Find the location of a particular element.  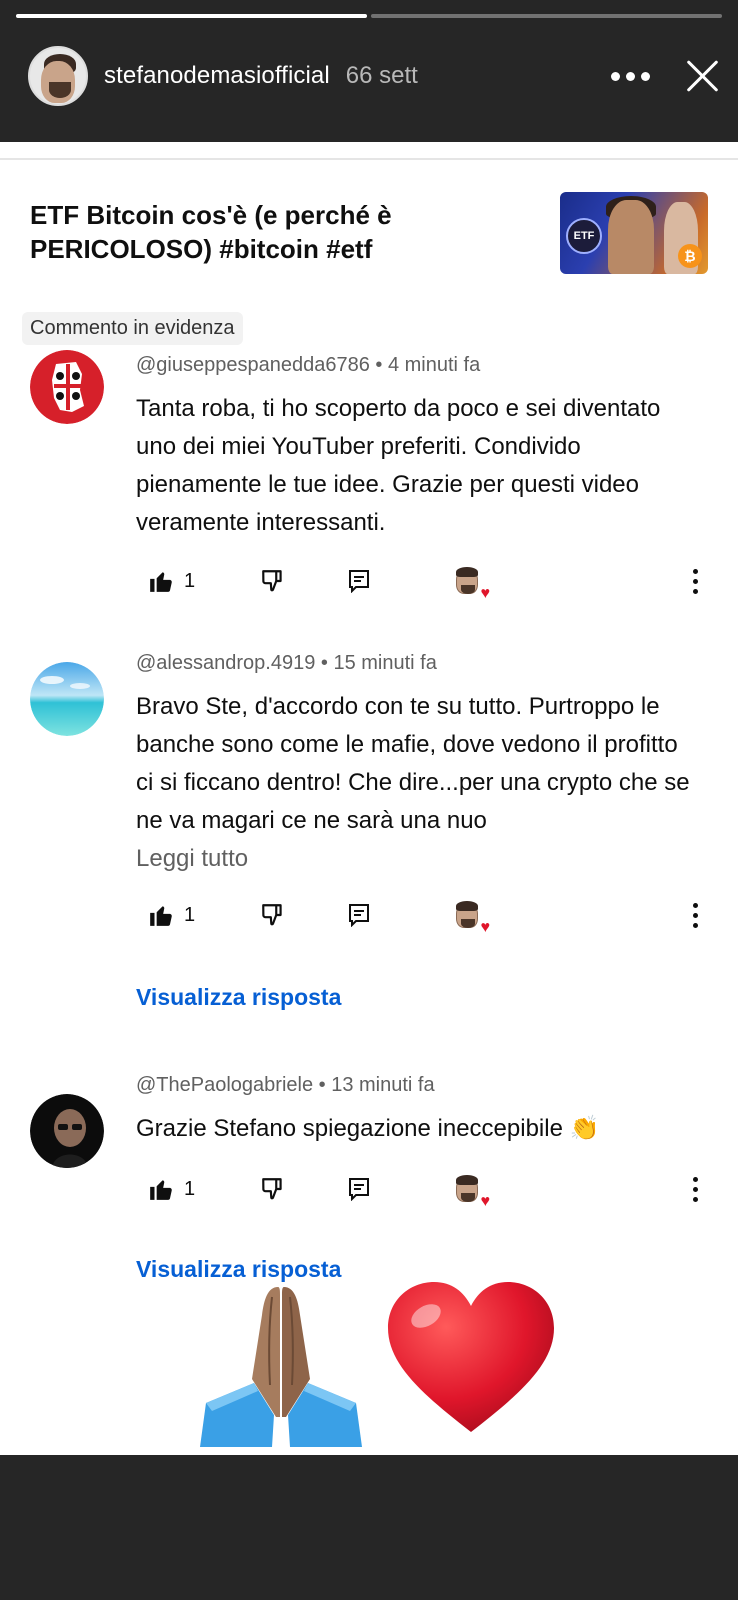

comment-meta: @alessandrop.4919 • 15 minuti fa is located at coordinates (286, 663).